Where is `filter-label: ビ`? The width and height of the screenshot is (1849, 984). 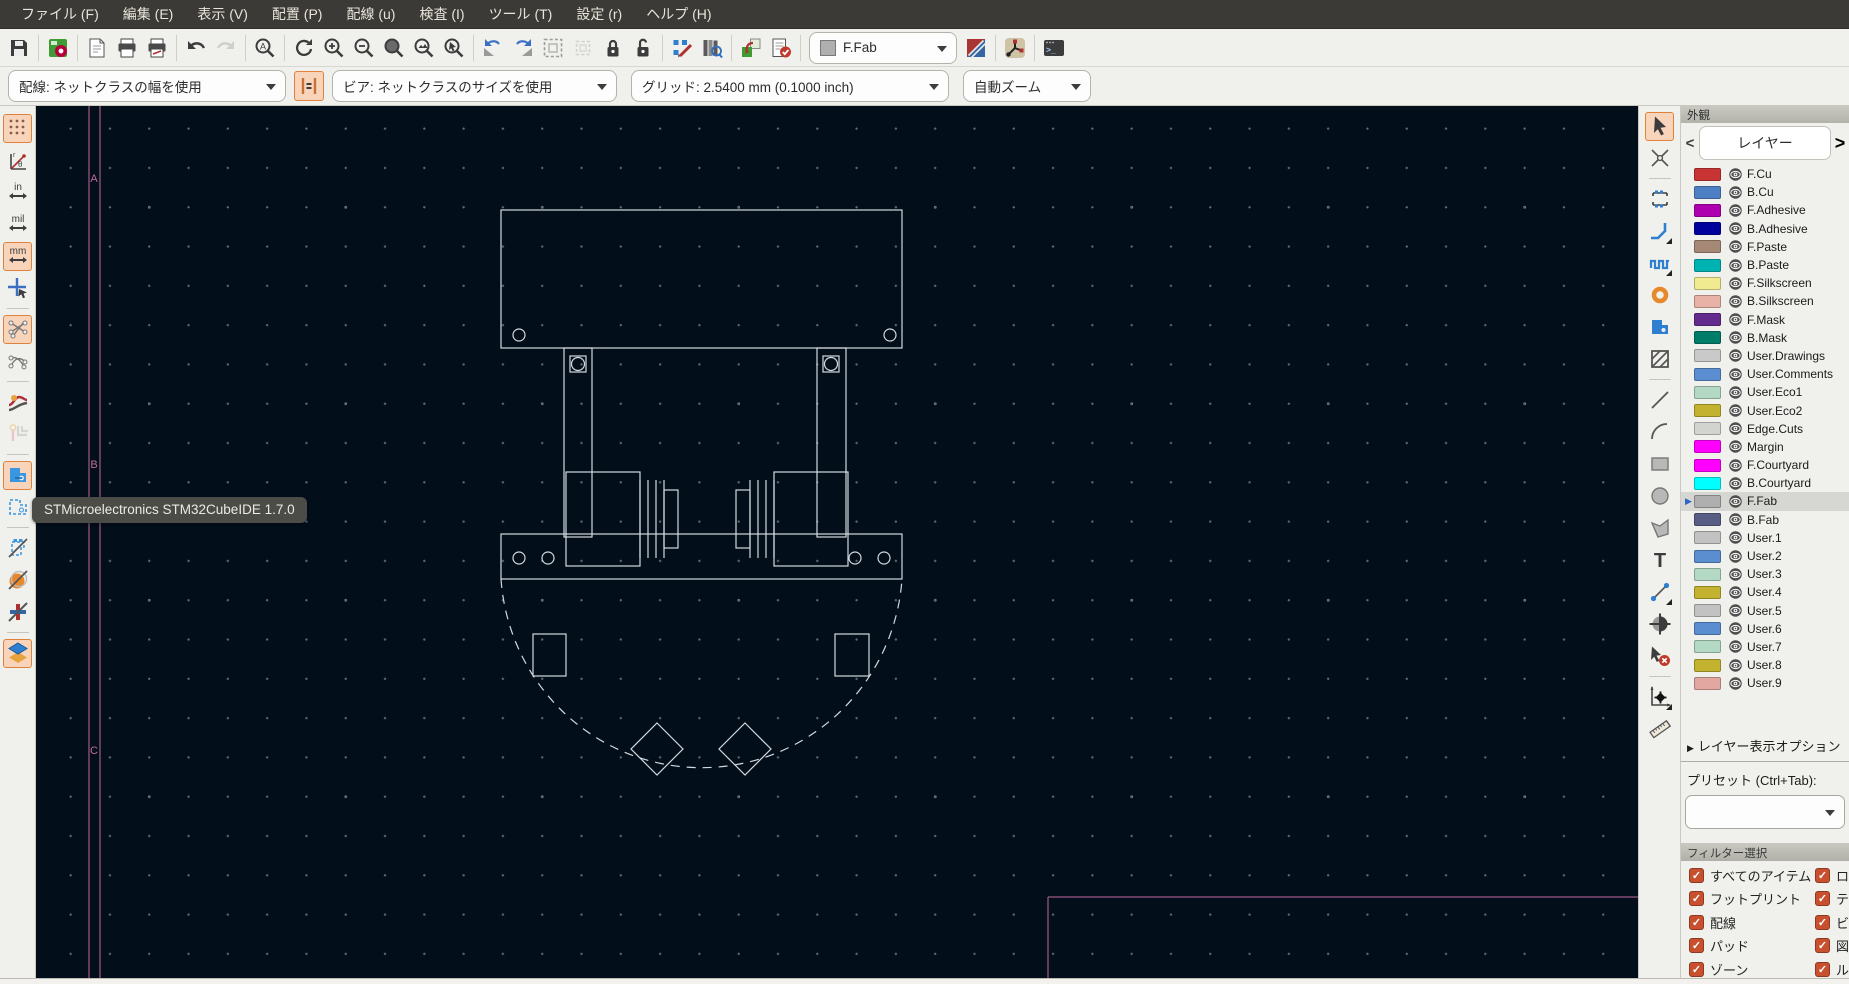 filter-label: ビ is located at coordinates (1842, 922).